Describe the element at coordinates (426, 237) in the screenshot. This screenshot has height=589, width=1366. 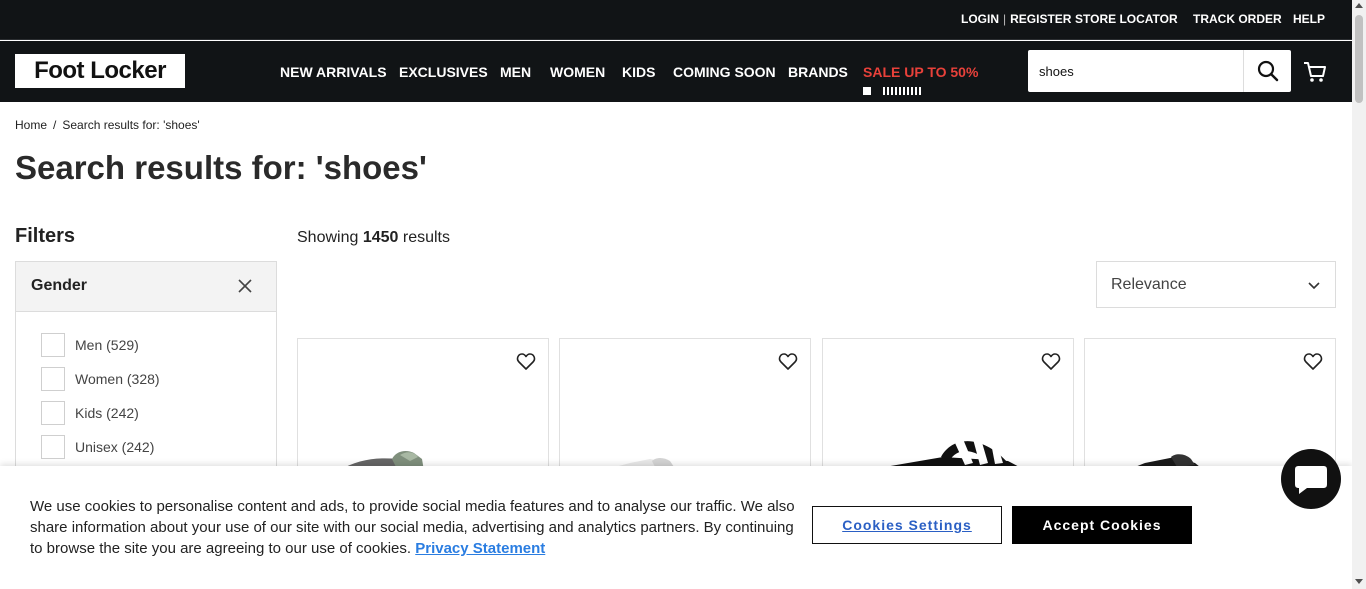
I see `results-suffix: results` at that location.